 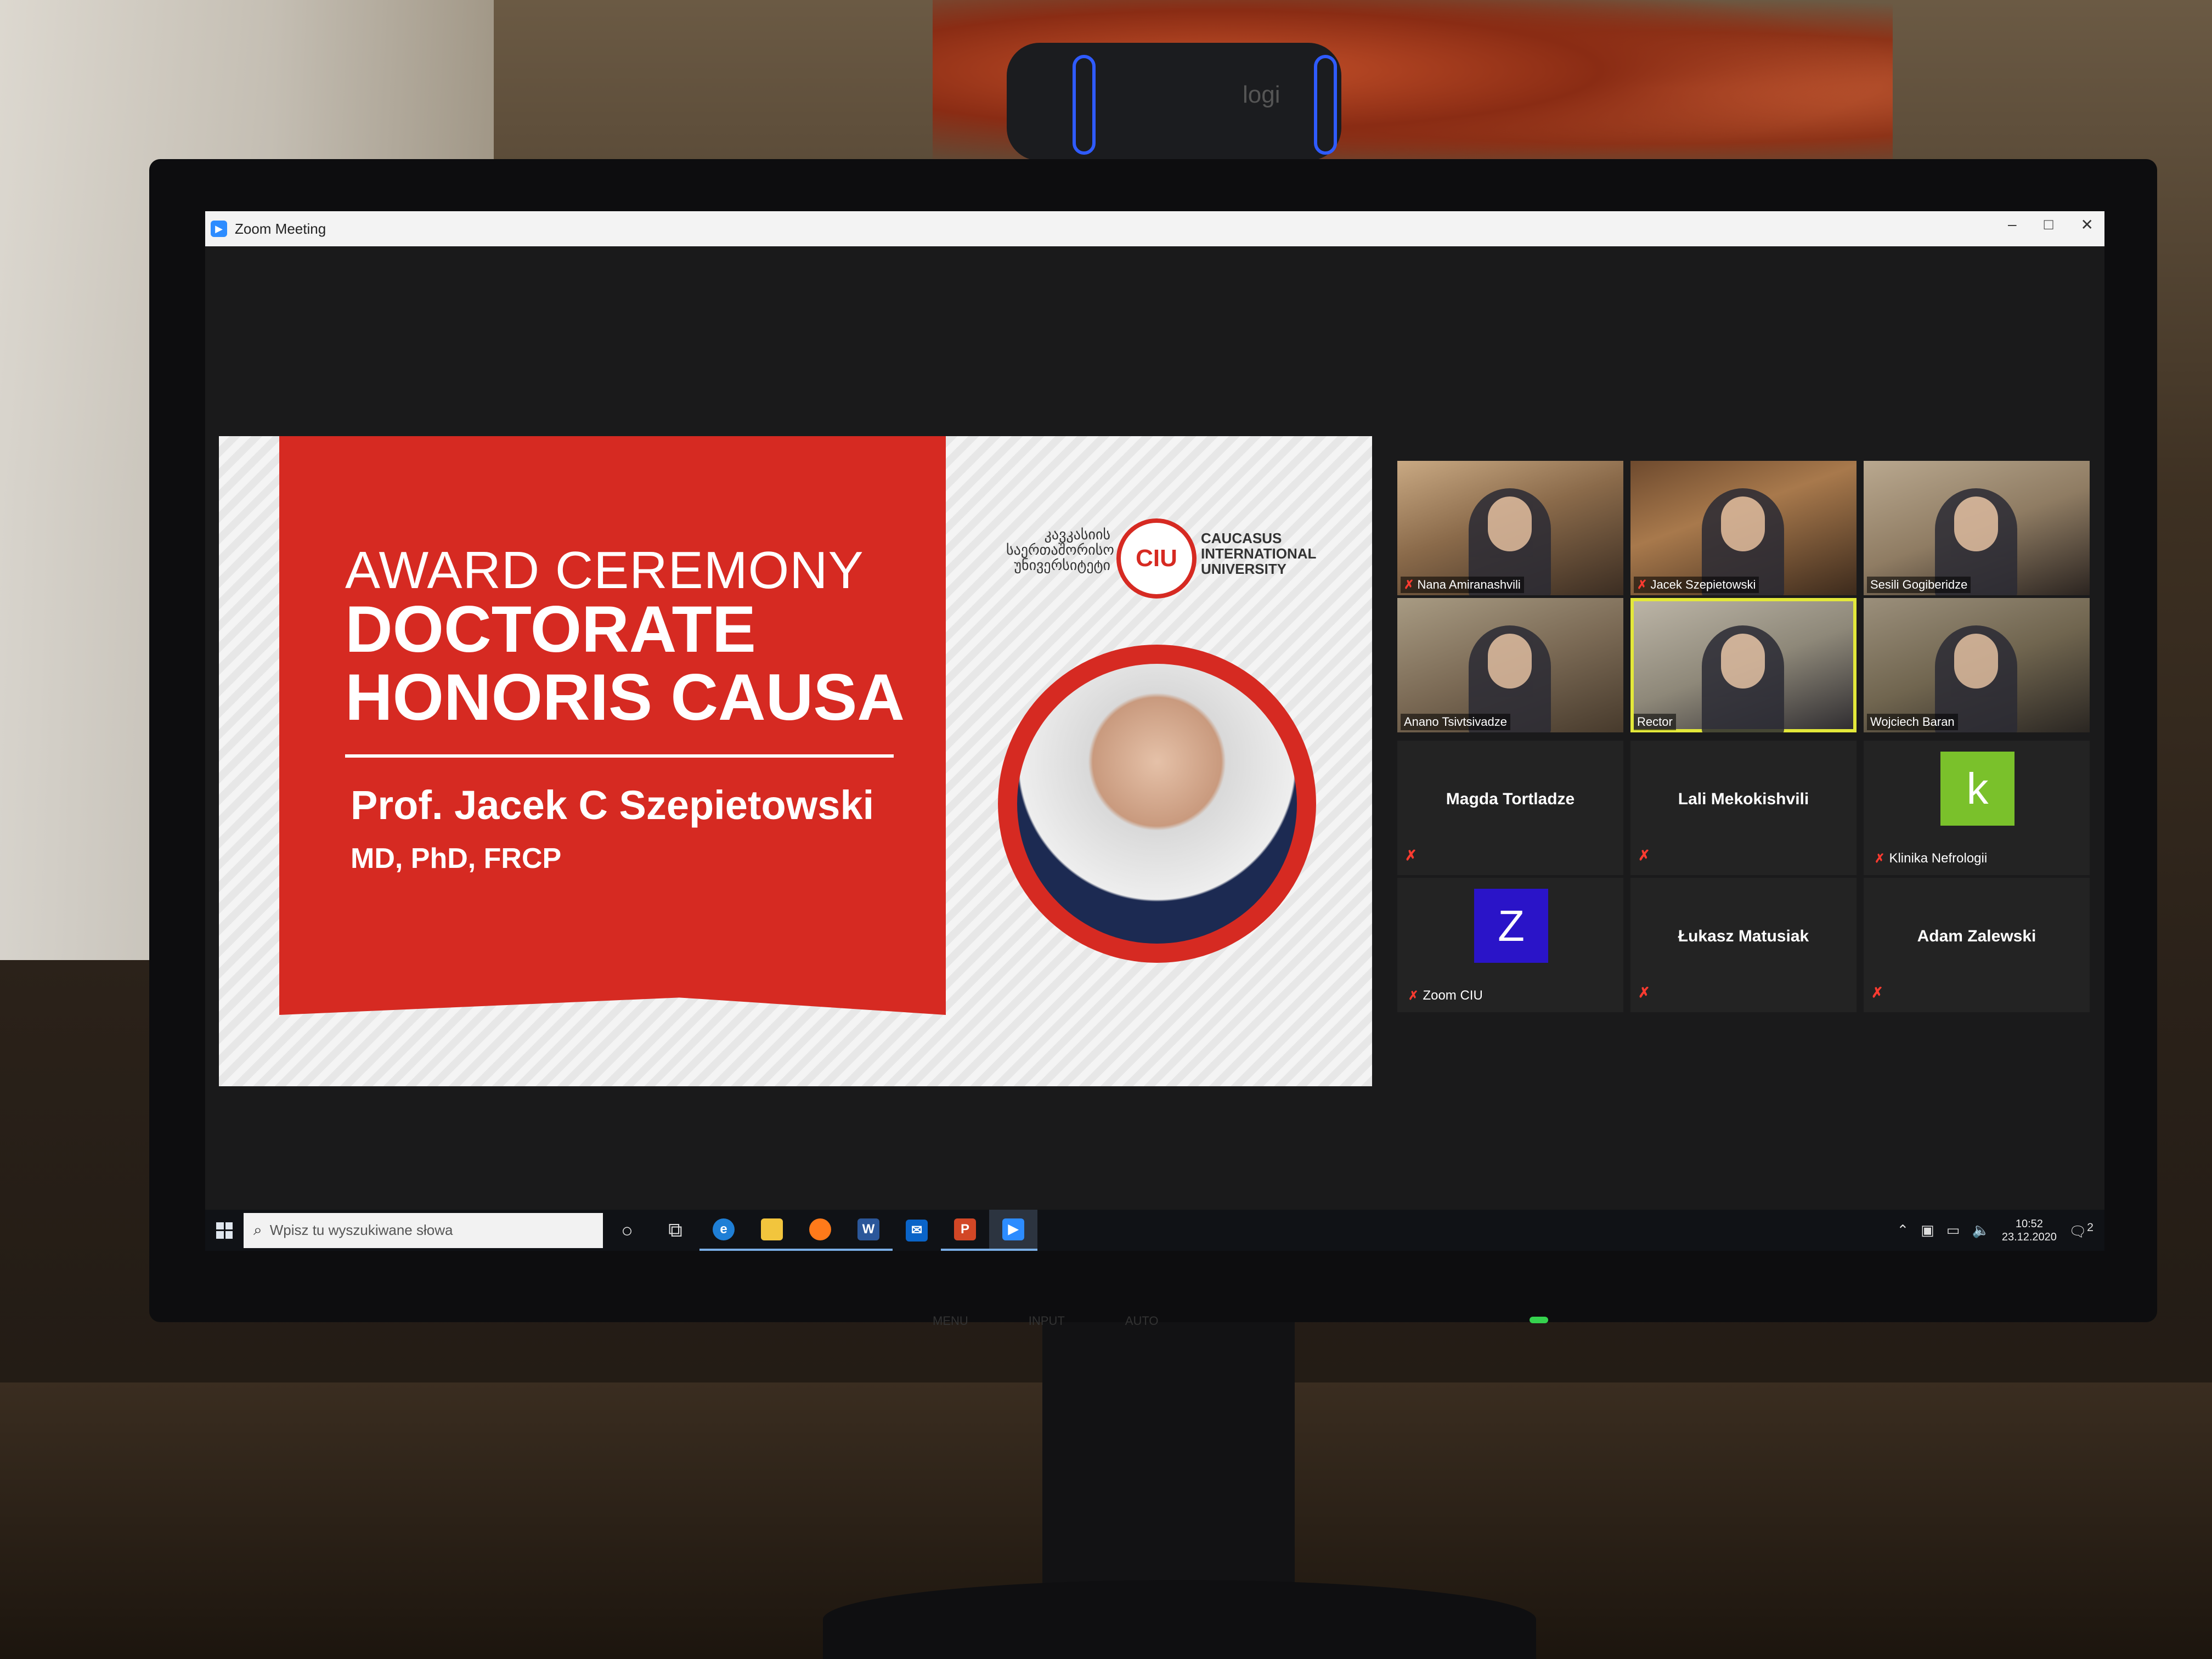 I want to click on start-button, so click(x=225, y=1231).